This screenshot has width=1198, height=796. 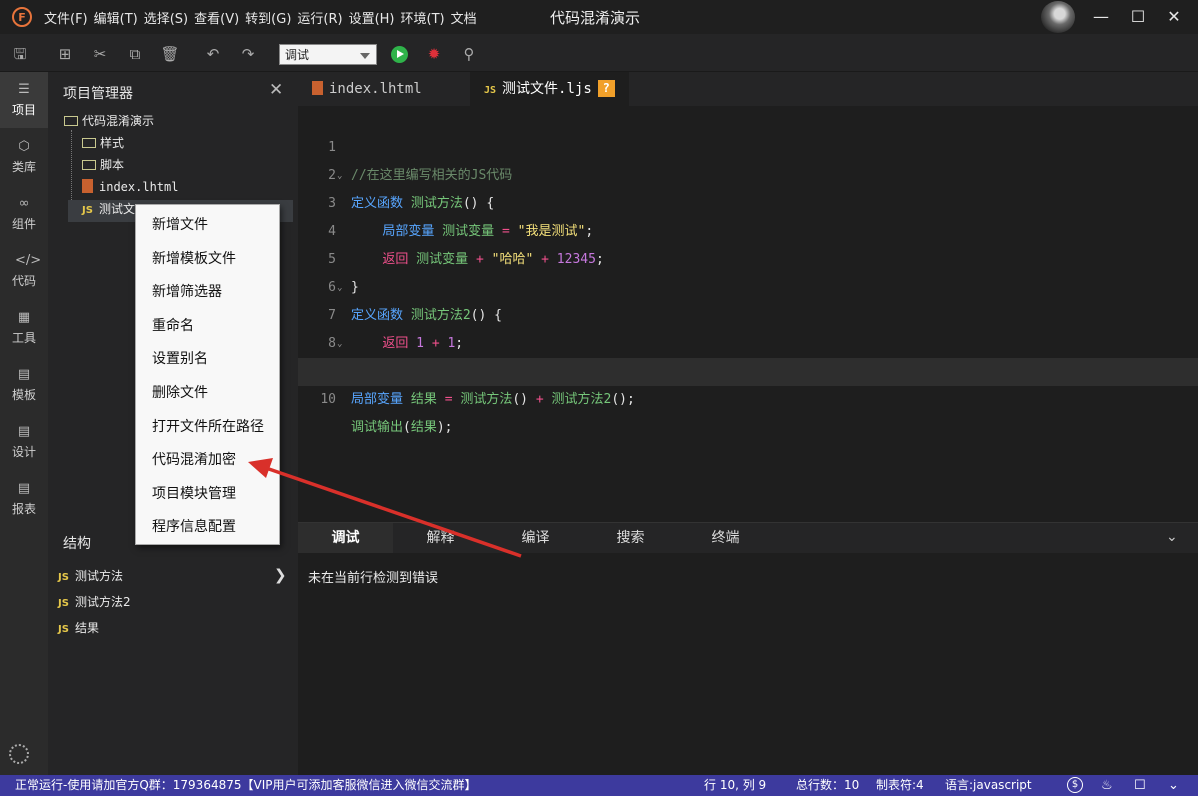 I want to click on menu-item-new-template-file: 新增模板文件, so click(x=194, y=258).